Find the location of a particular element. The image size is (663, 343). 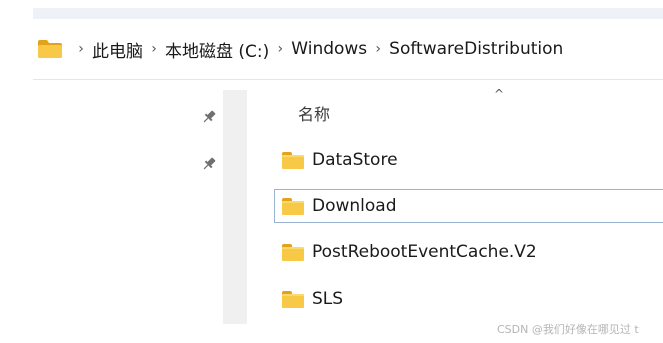

title-strip is located at coordinates (331, 9).